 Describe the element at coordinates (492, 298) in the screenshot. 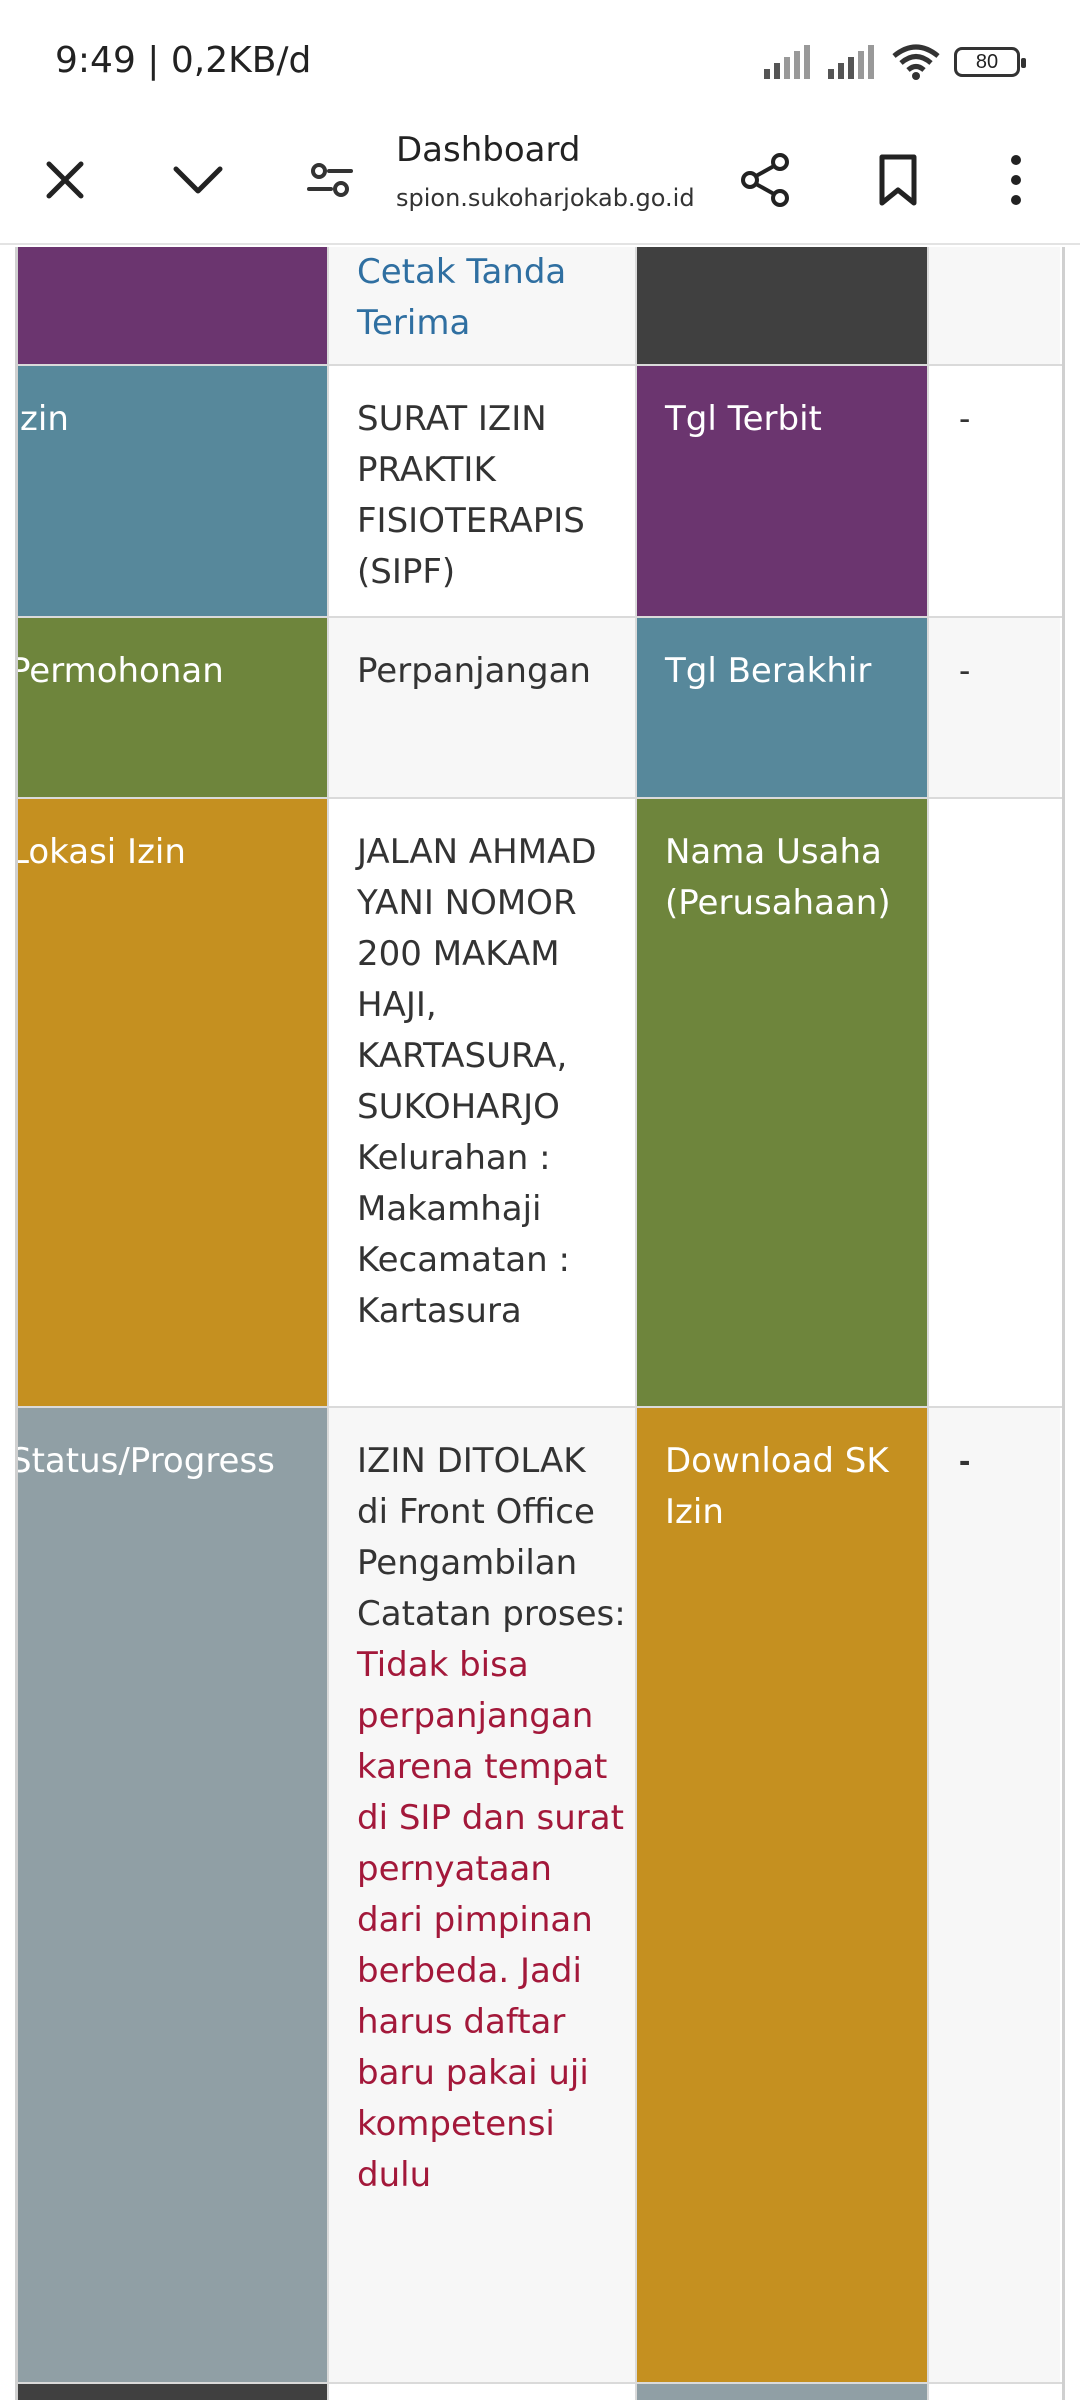

I see `print-receipt-link: Cetak Tanda Terima` at that location.